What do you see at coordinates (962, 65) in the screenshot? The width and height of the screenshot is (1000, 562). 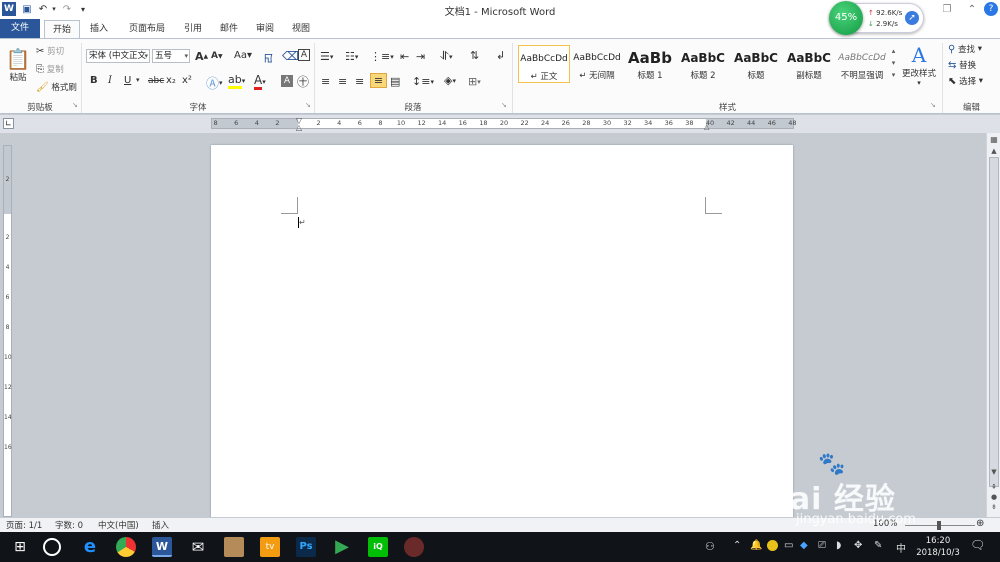 I see `replace-button: ⇆ 替换` at bounding box center [962, 65].